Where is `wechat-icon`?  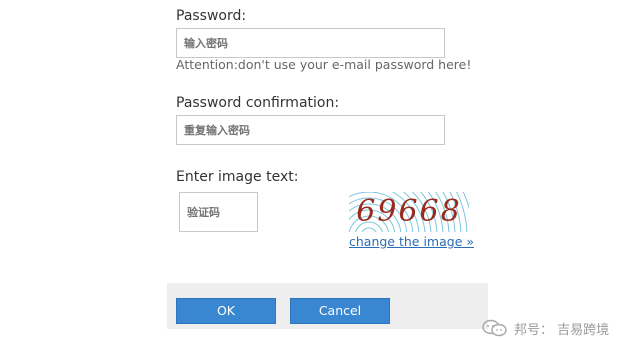
wechat-icon is located at coordinates (494, 328).